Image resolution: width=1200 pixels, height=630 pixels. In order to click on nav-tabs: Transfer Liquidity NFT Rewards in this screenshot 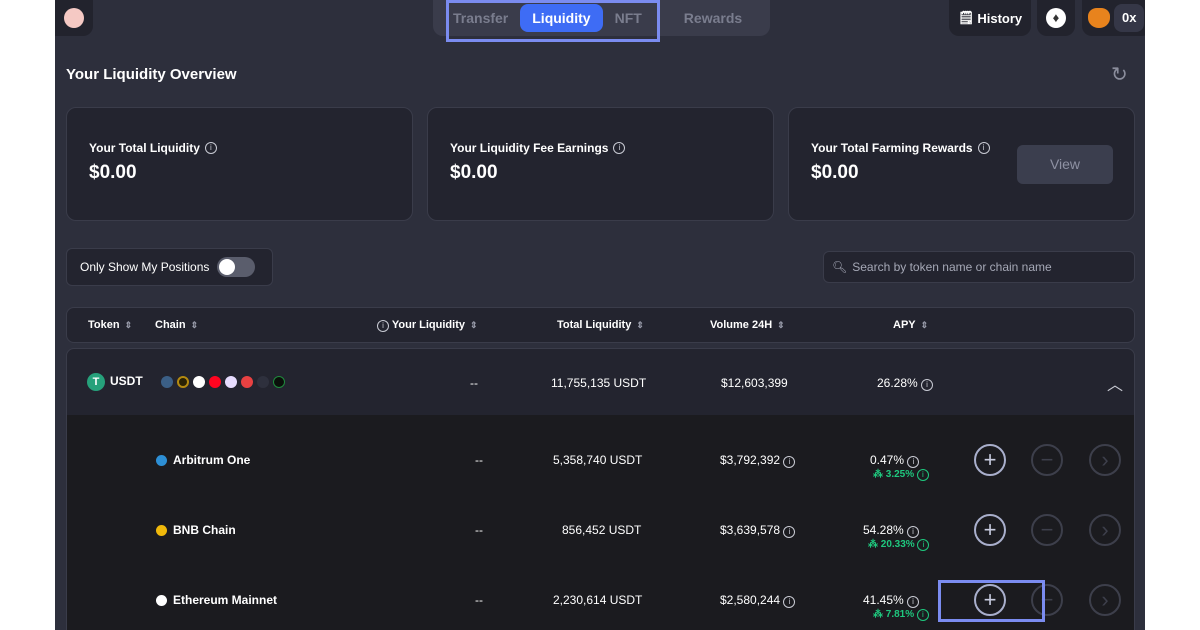, I will do `click(601, 18)`.